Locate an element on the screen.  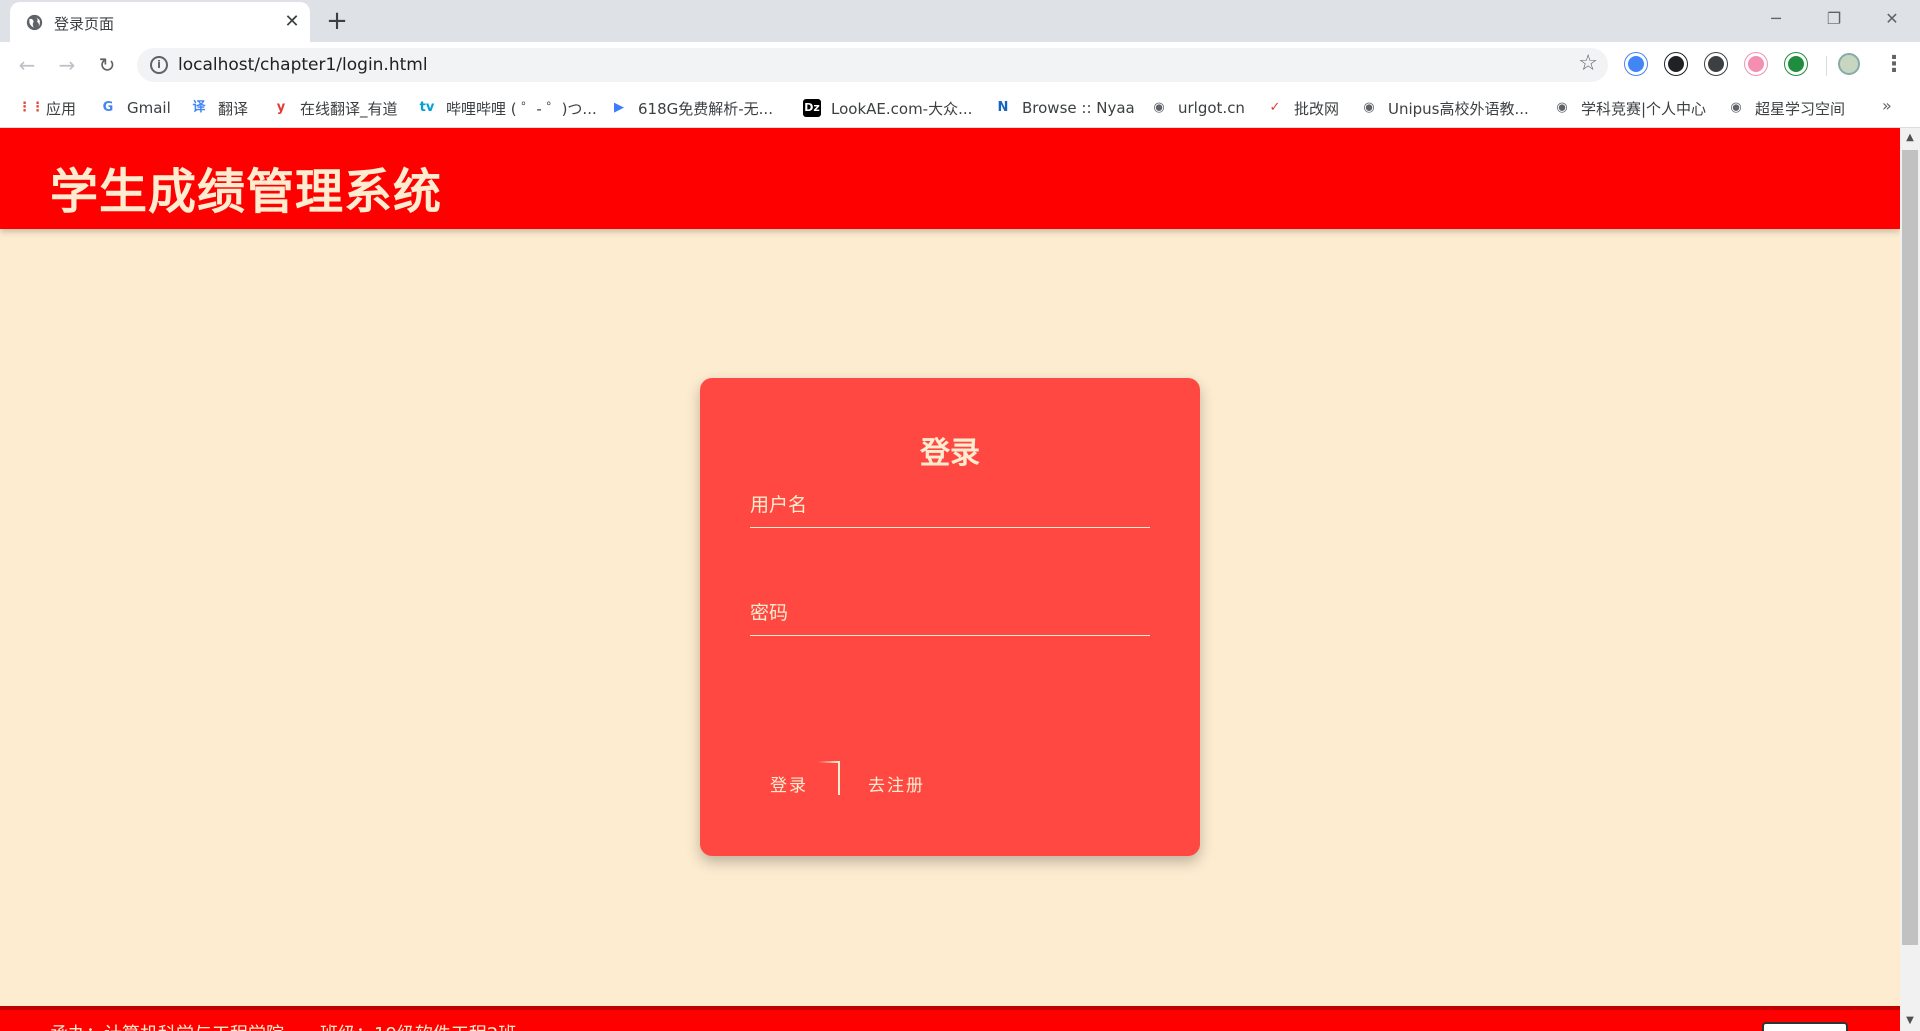
username-field is located at coordinates (950, 505).